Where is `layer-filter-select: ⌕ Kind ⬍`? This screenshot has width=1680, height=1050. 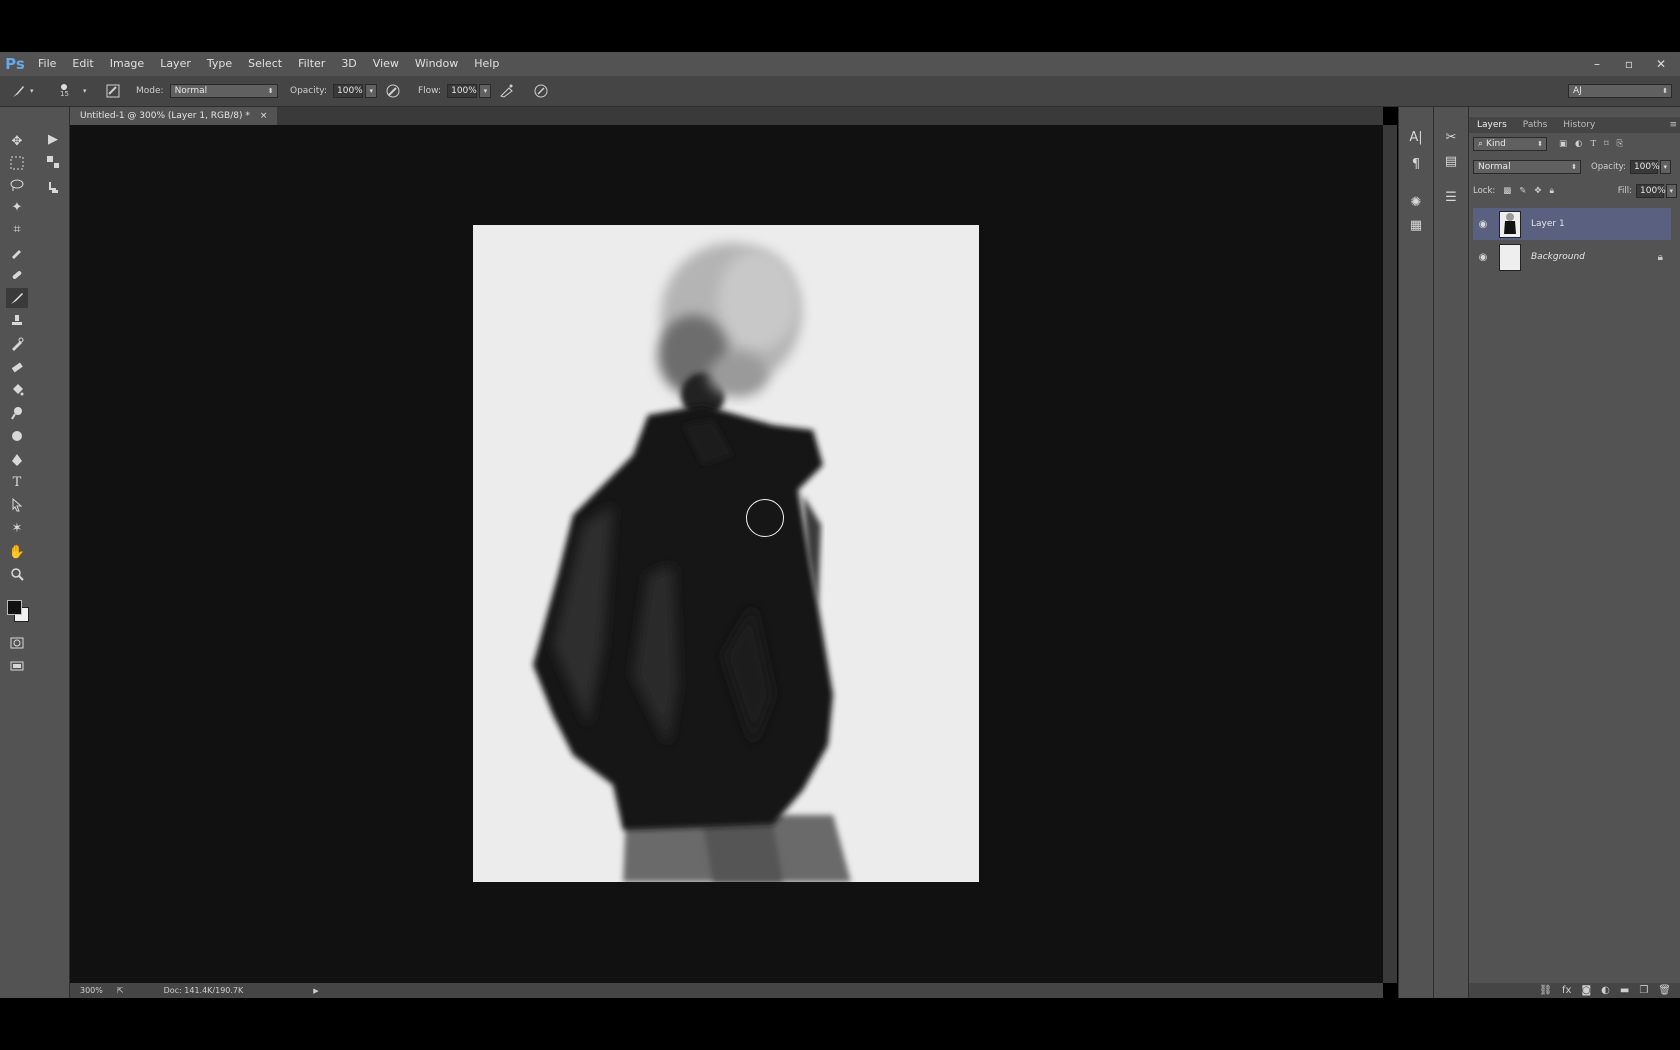
layer-filter-select: ⌕ Kind ⬍ is located at coordinates (1510, 144).